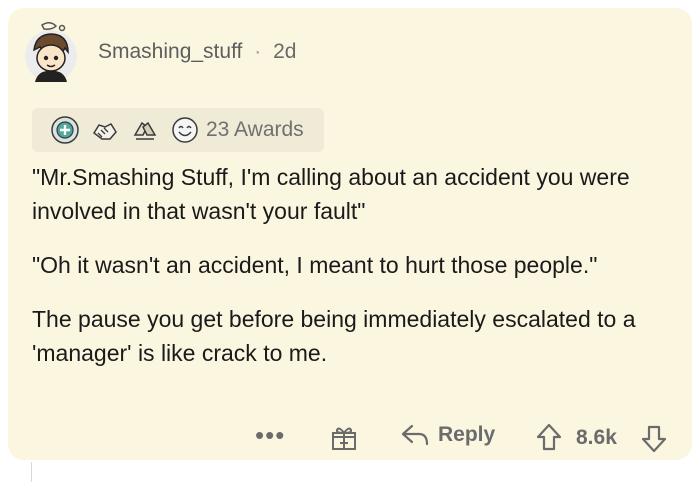 This screenshot has height=482, width=700. I want to click on wholesome-handshake-icon, so click(104, 131).